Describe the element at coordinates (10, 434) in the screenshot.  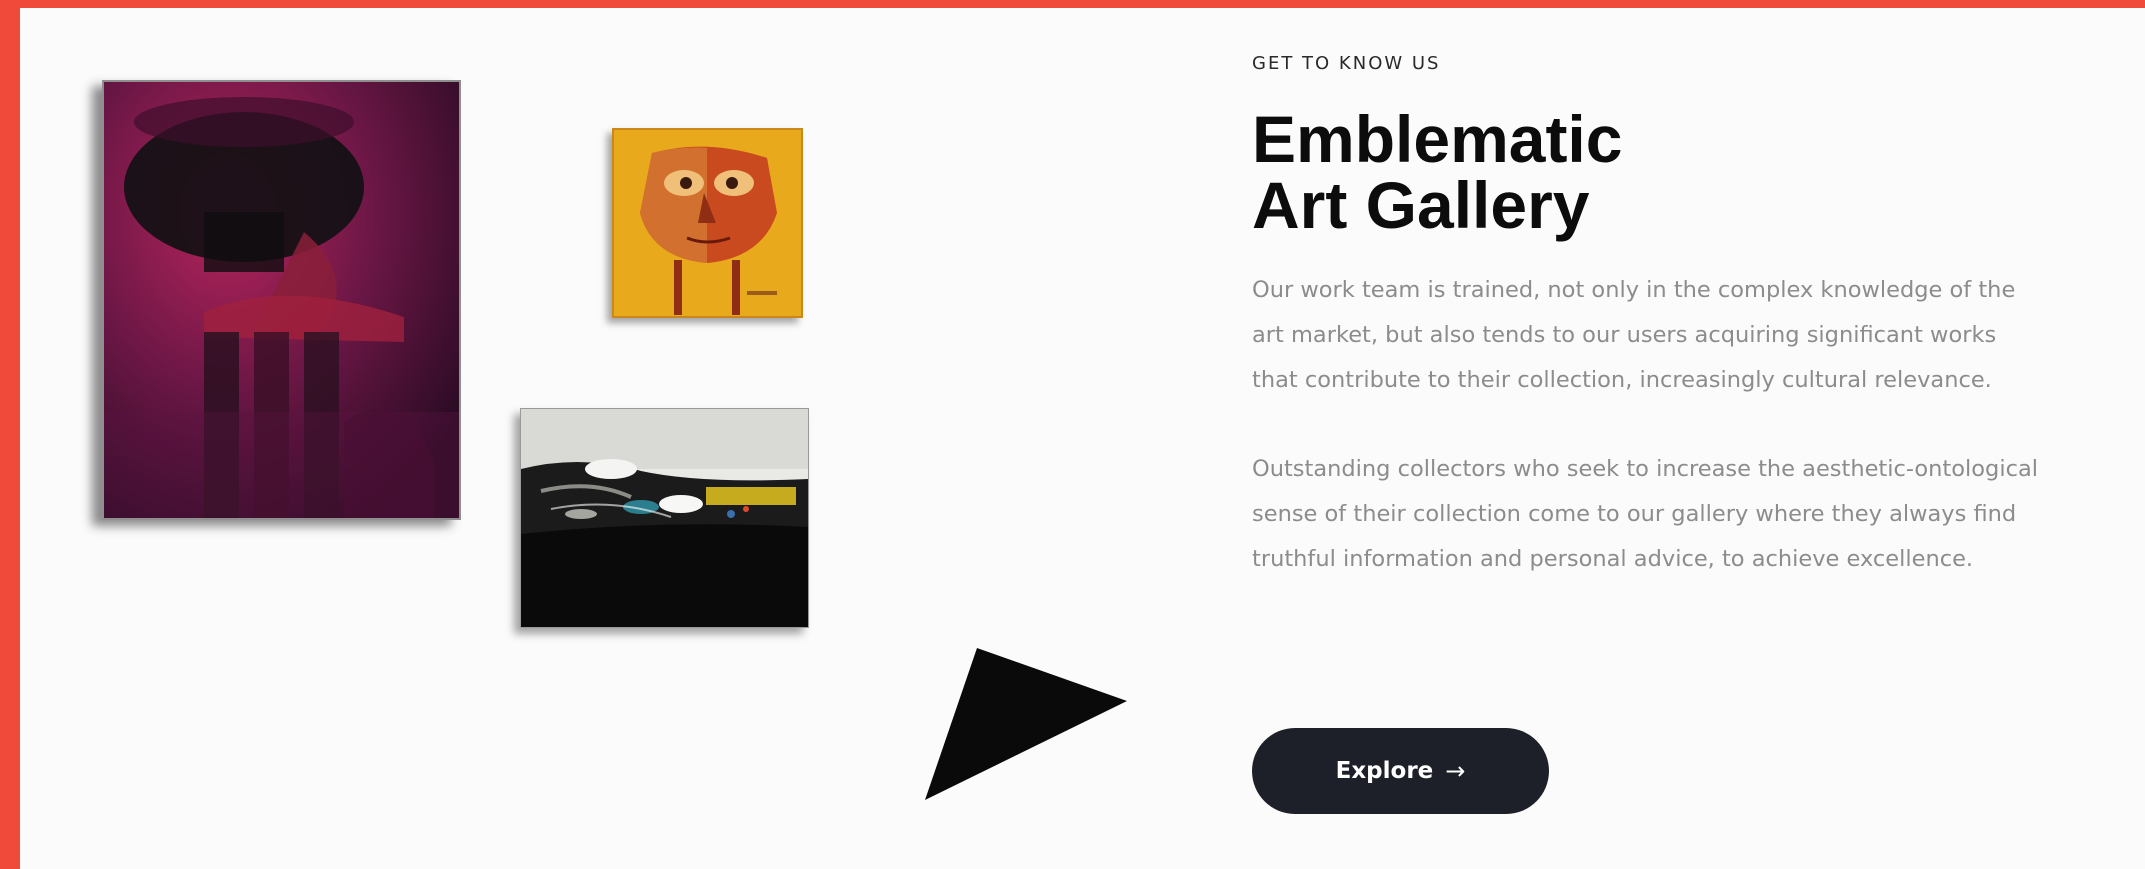
I see `left-border` at that location.